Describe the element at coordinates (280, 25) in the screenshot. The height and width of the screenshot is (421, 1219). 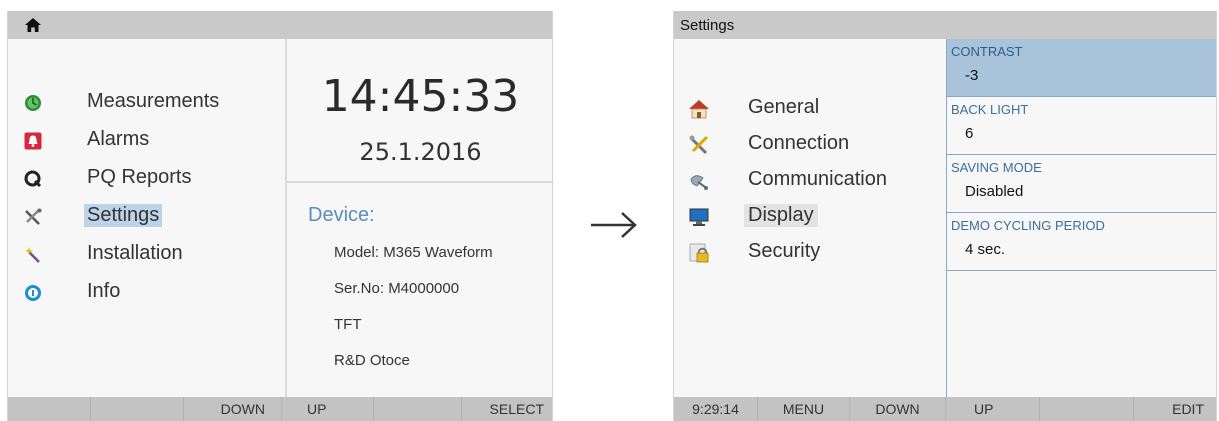
I see `main-topbar` at that location.